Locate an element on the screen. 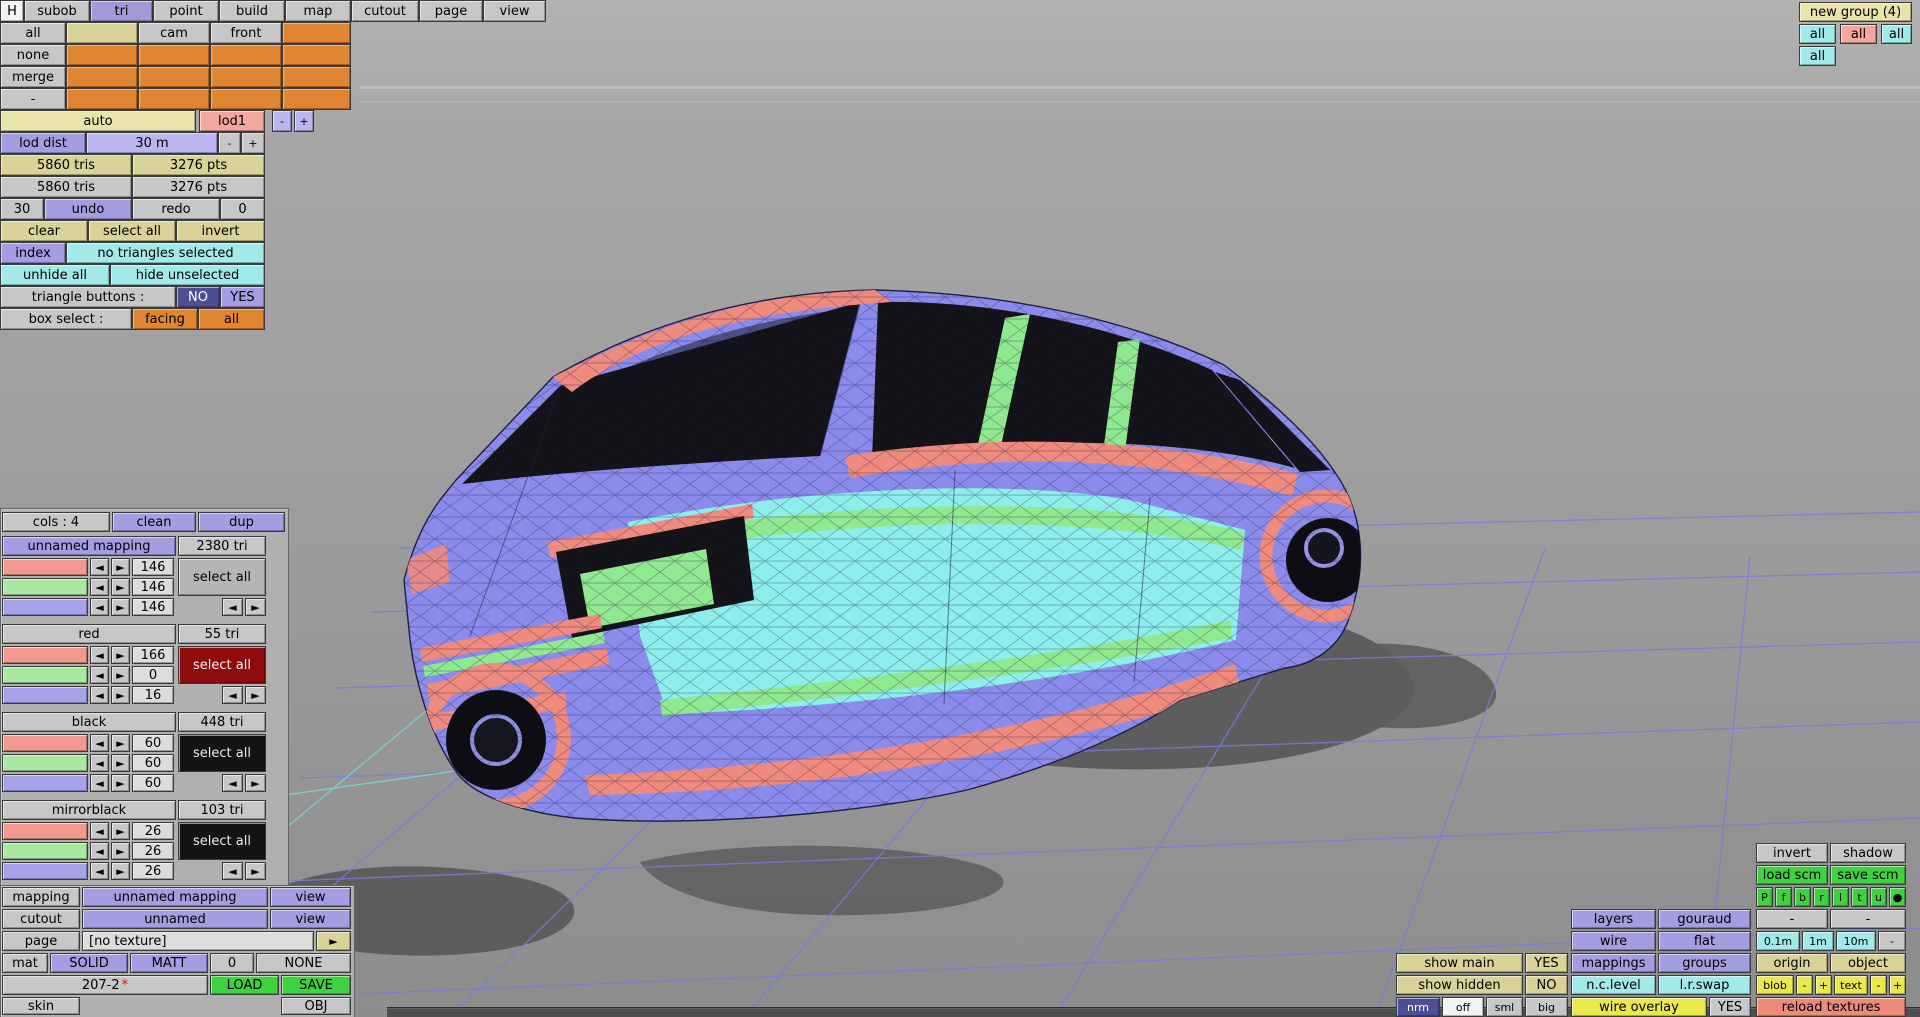 The height and width of the screenshot is (1017, 1920). show-hidden-button: show hidden is located at coordinates (1459, 985).